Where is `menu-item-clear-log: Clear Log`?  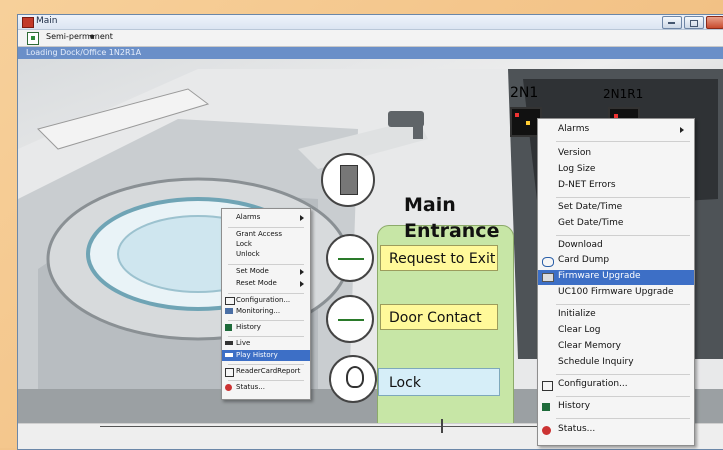
menu-item-clear-log: Clear Log is located at coordinates (616, 332).